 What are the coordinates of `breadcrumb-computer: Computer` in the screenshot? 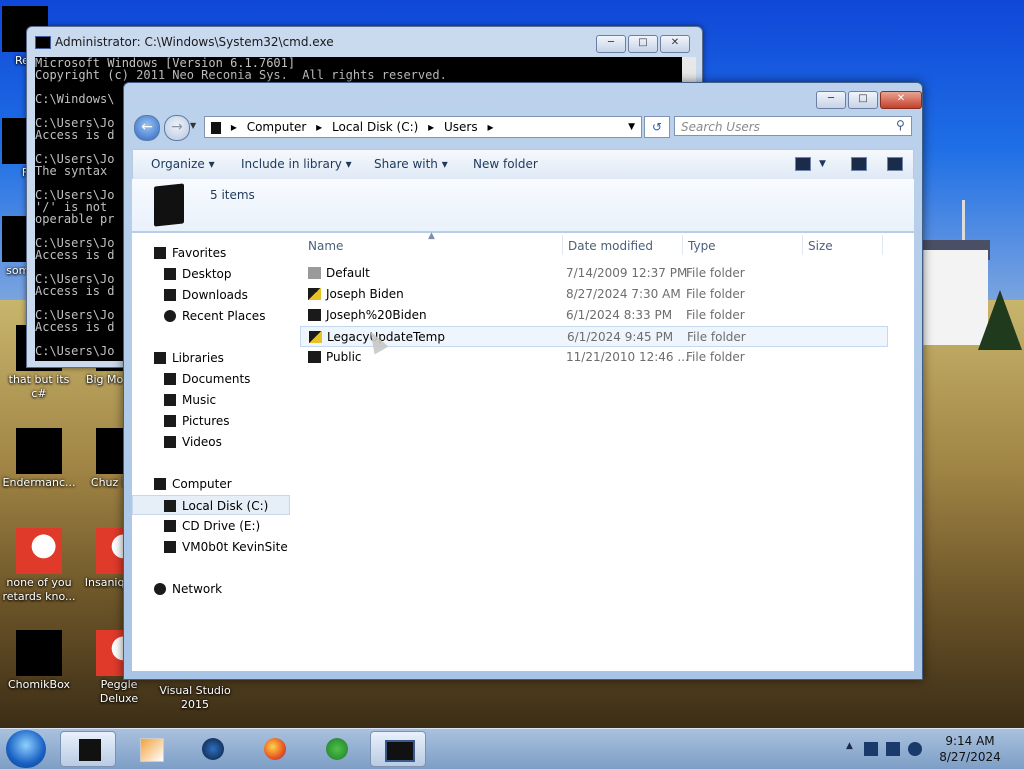 It's located at (277, 127).